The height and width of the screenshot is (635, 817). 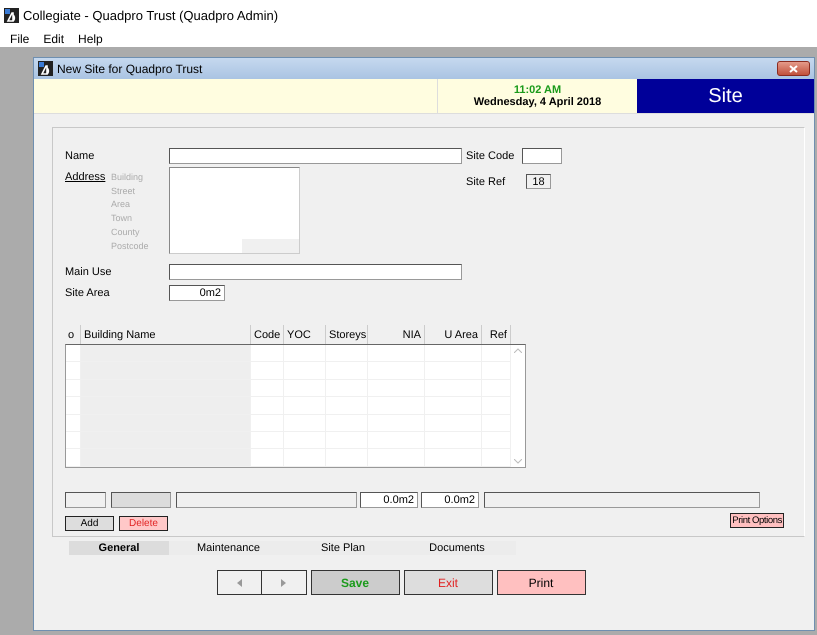 What do you see at coordinates (197, 293) in the screenshot?
I see `site-area-field: 0m2` at bounding box center [197, 293].